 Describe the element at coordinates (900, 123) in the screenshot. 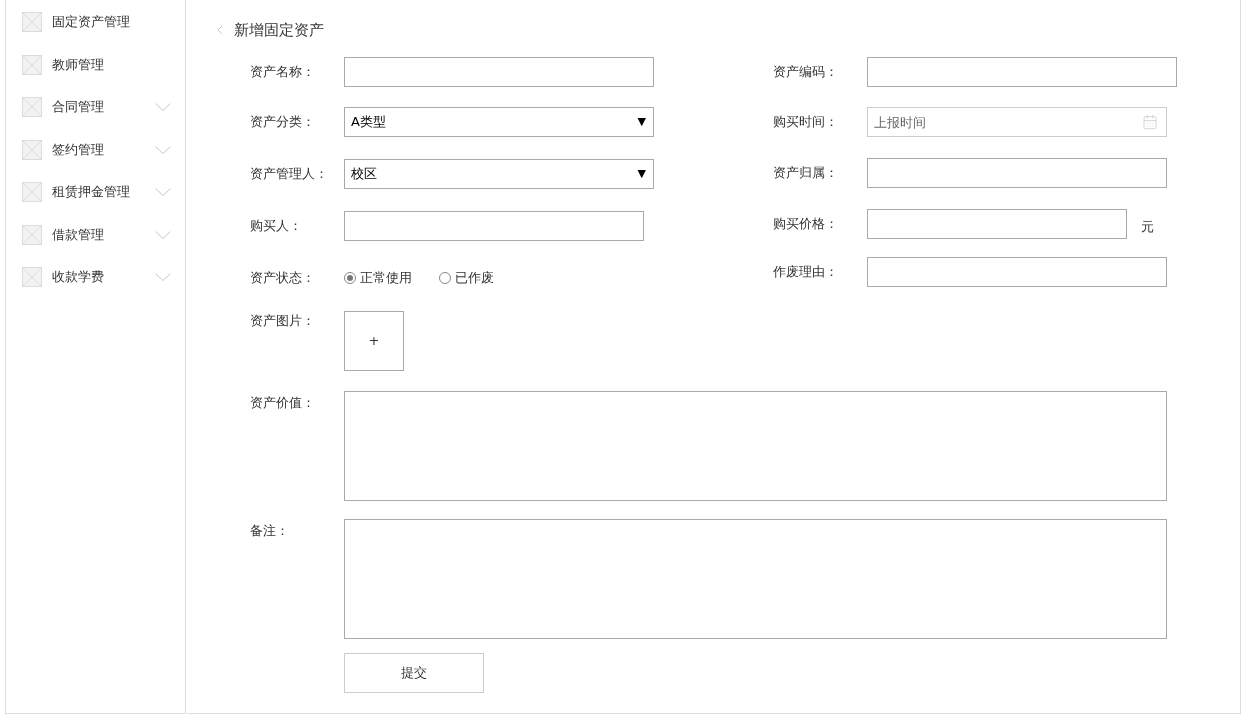

I see `date-placeholder: 上报时间` at that location.